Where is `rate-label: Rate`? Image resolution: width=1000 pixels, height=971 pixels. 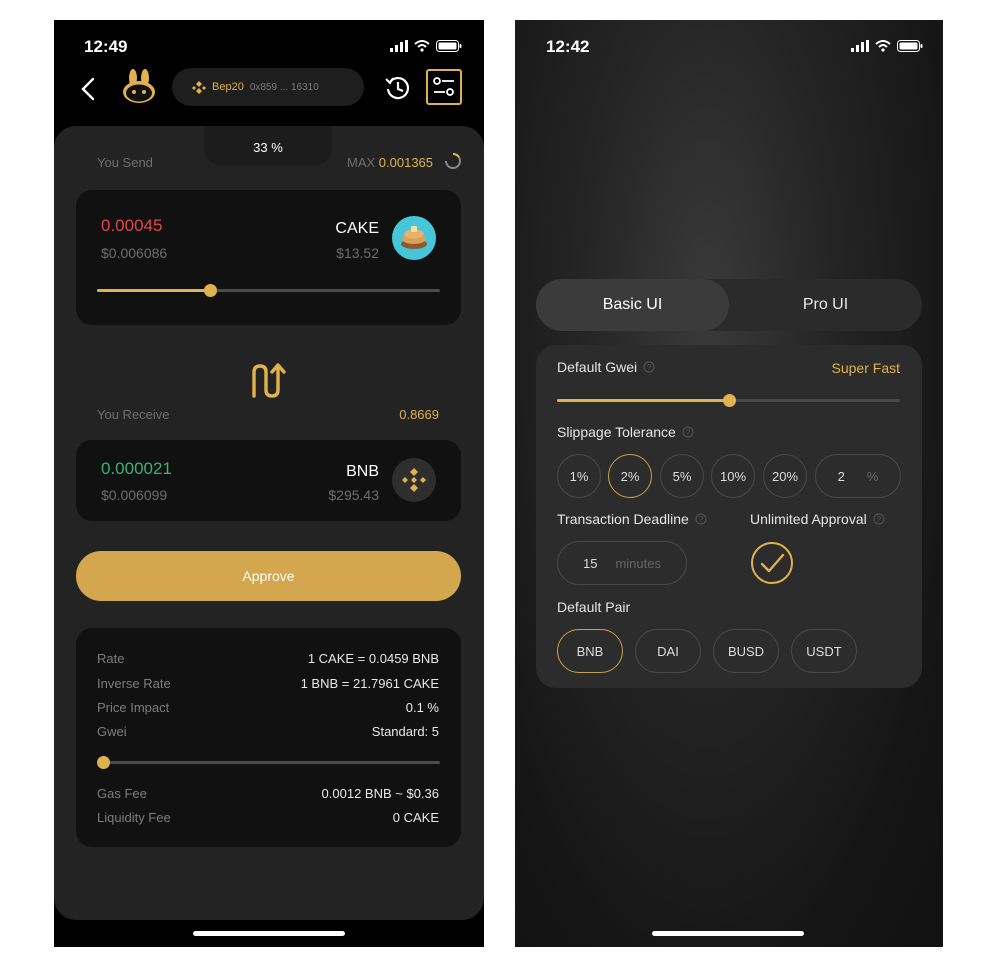
rate-label: Rate is located at coordinates (111, 658).